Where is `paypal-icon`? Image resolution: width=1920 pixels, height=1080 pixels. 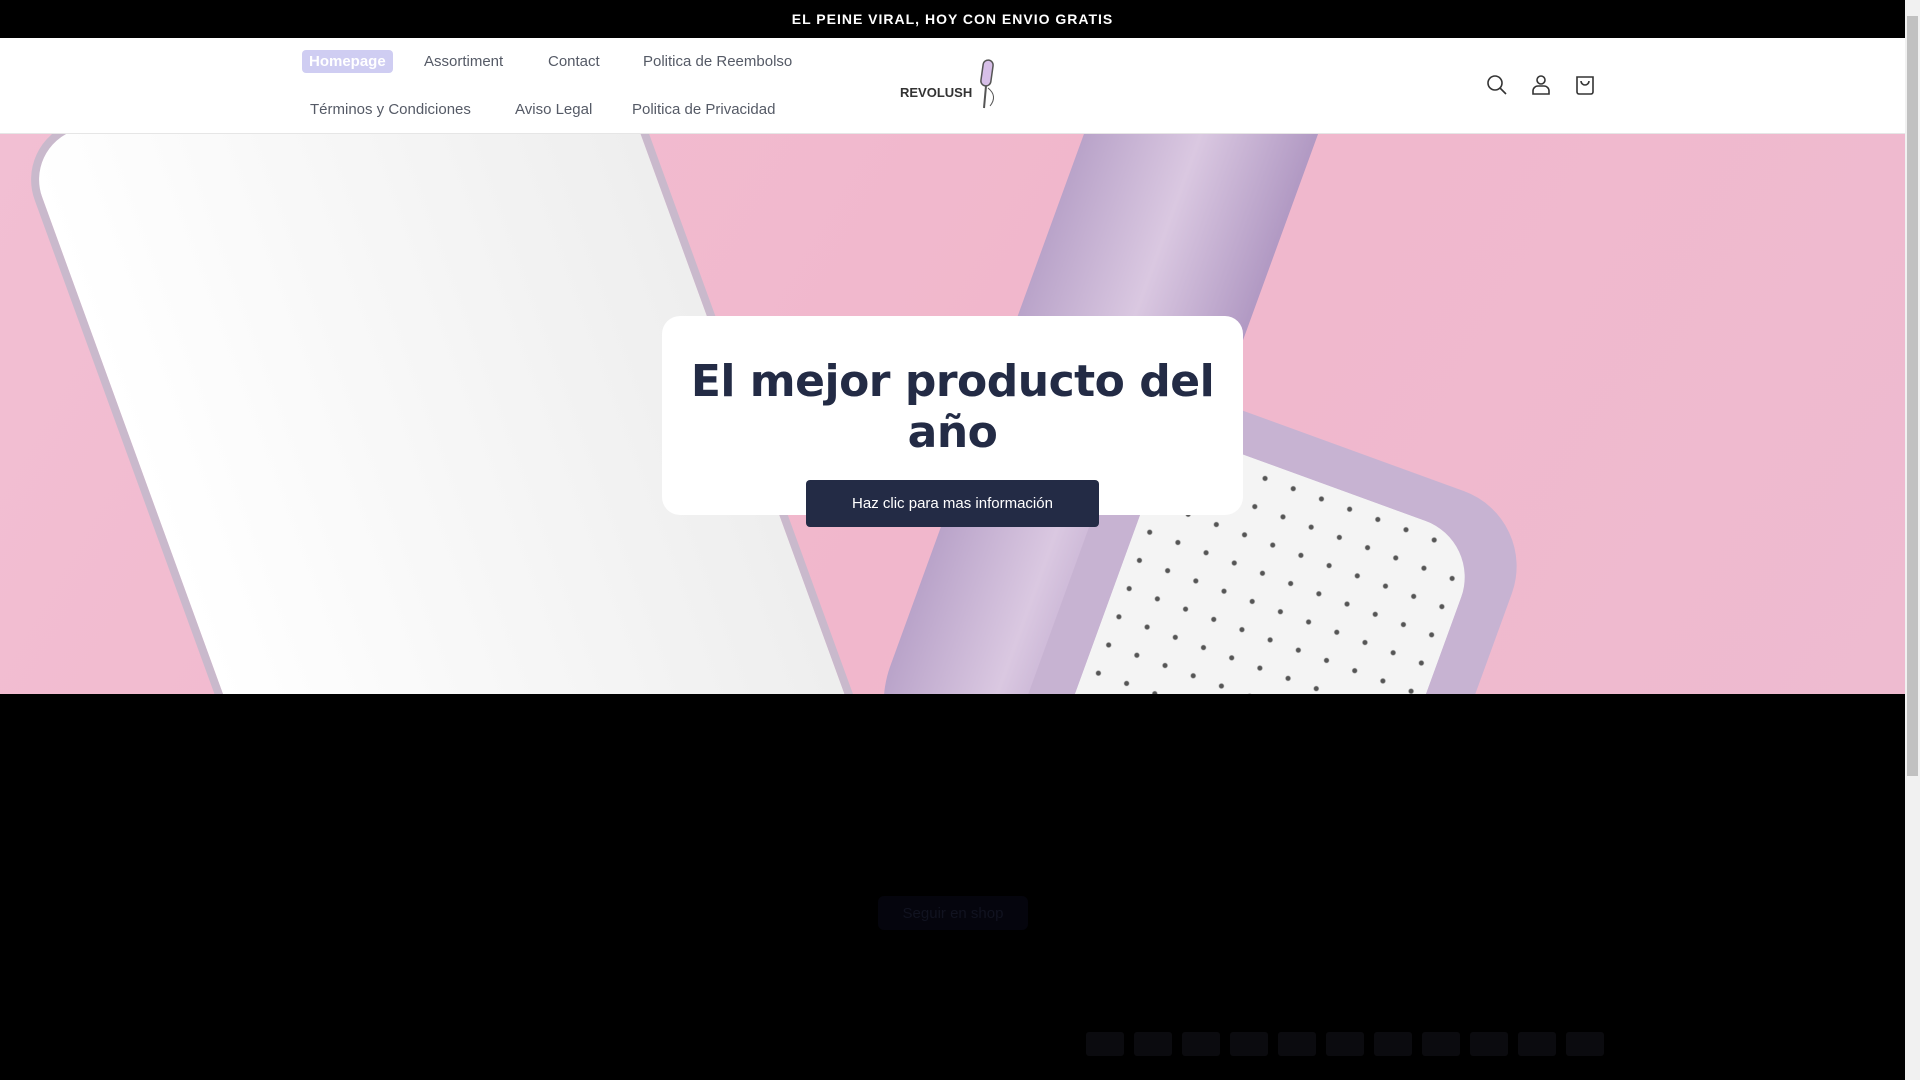
paypal-icon is located at coordinates (1489, 1044).